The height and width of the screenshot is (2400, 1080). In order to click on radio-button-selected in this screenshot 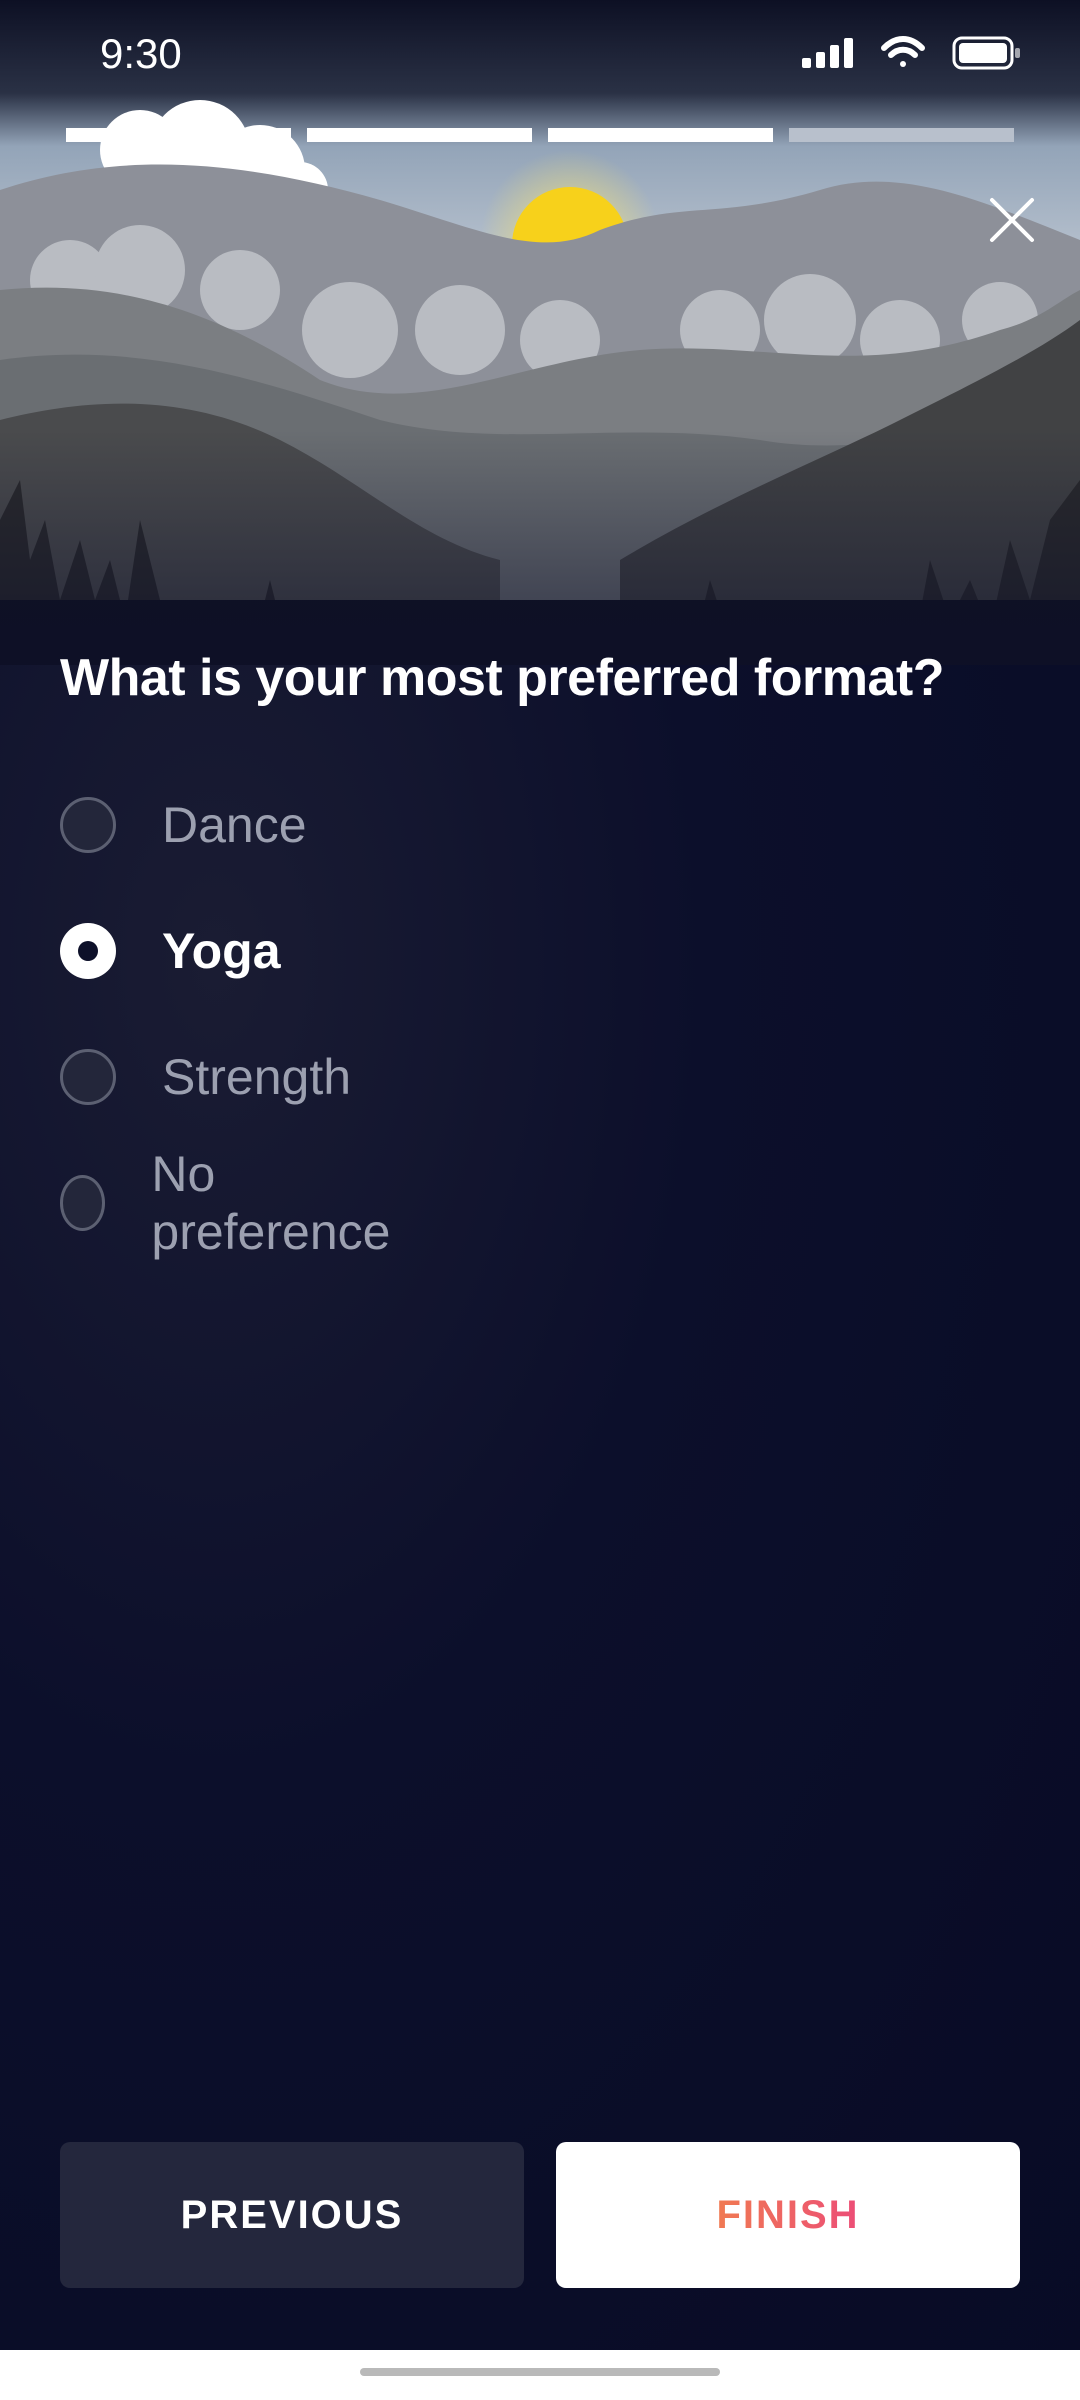, I will do `click(88, 951)`.